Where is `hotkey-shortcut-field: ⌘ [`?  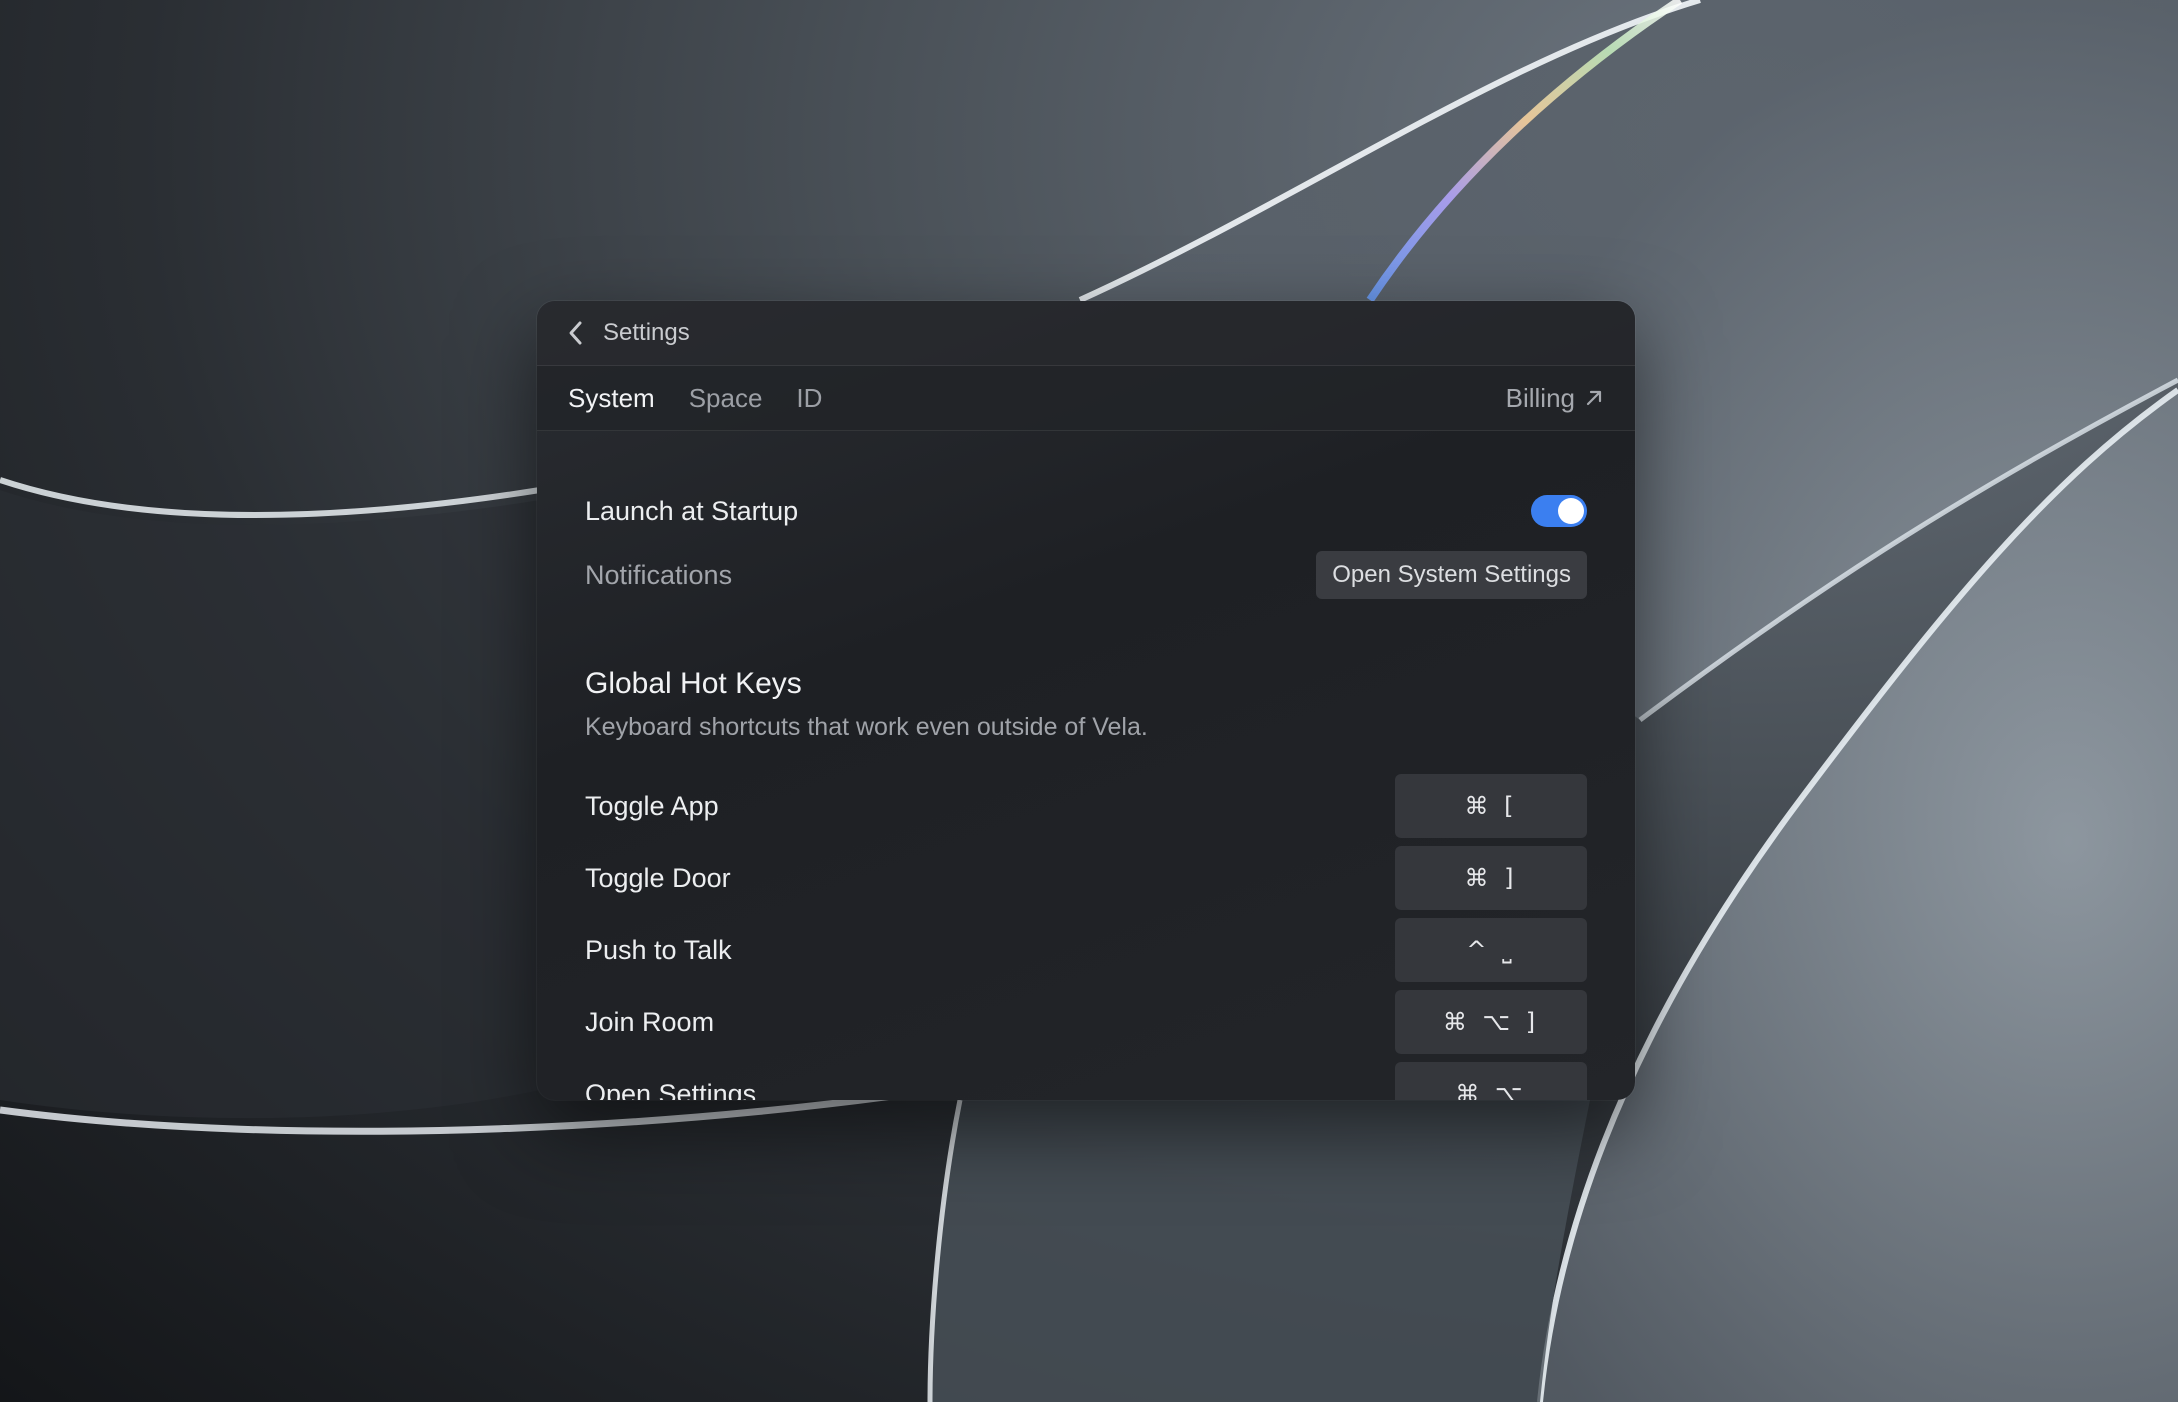 hotkey-shortcut-field: ⌘ [ is located at coordinates (1491, 806).